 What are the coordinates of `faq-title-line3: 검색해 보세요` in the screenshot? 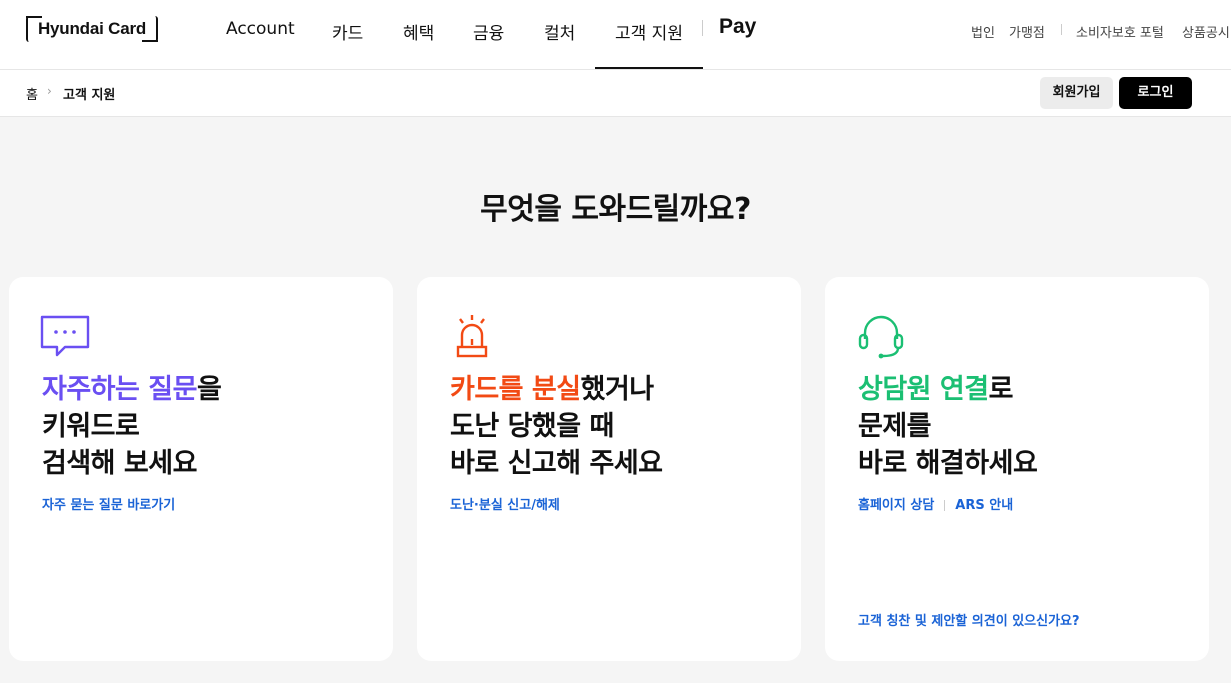 It's located at (119, 463).